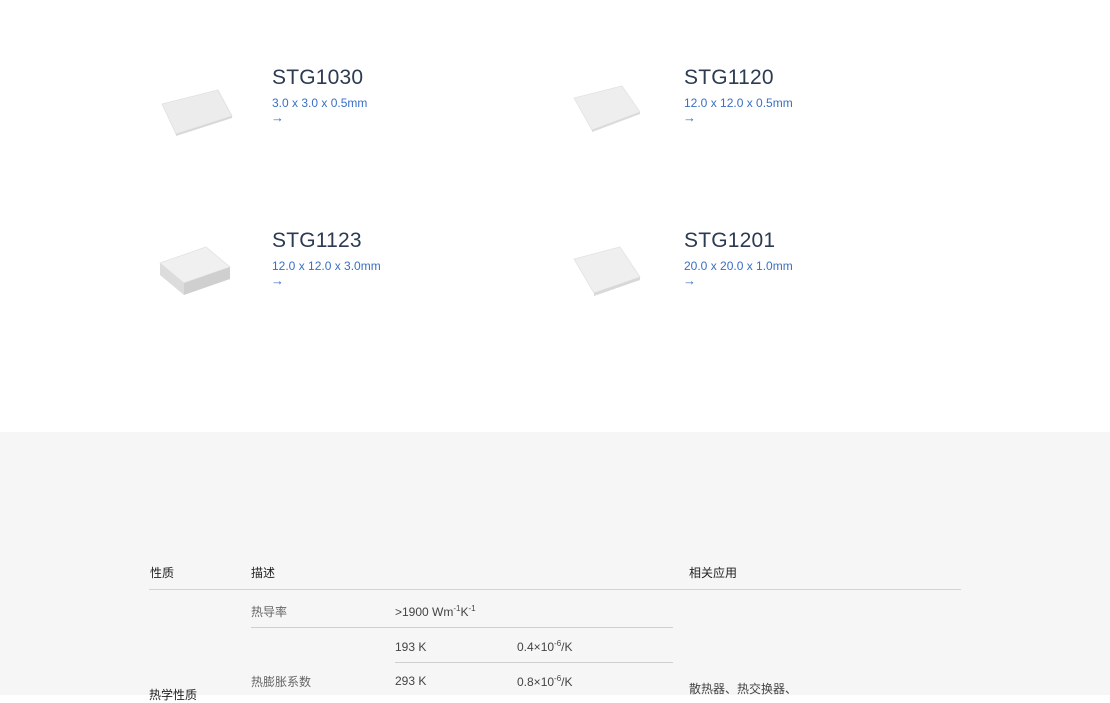 The width and height of the screenshot is (1110, 703). I want to click on product-dimensions: 12.0 x 12.0 x 3.0mm, so click(326, 266).